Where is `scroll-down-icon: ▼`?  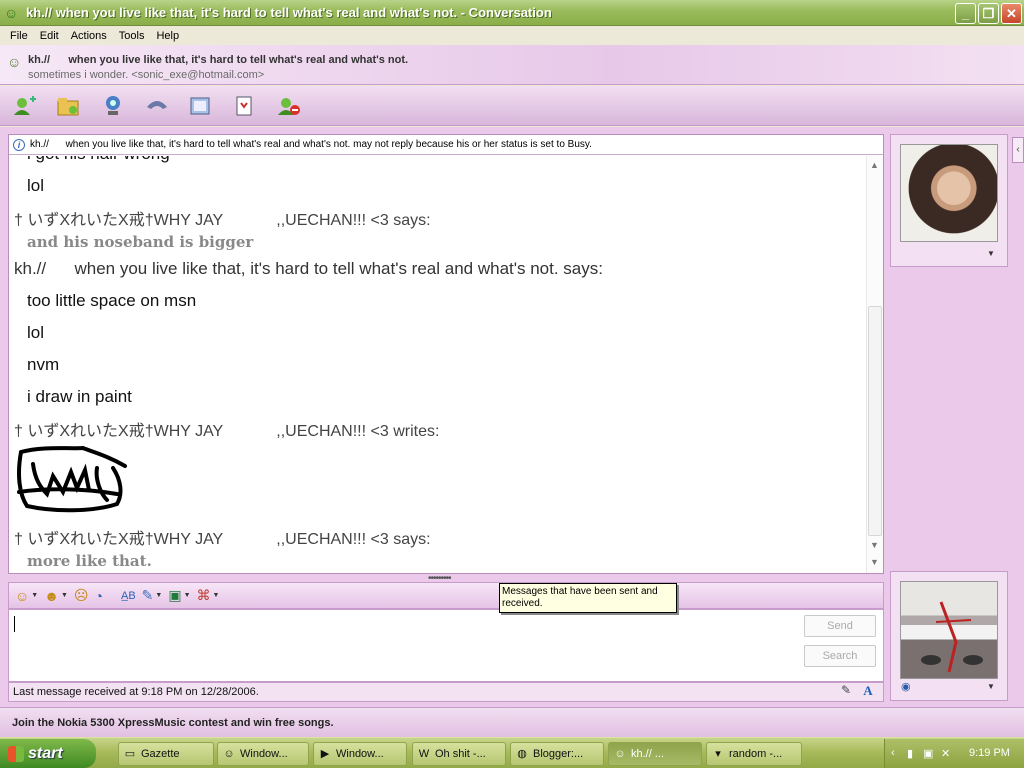
scroll-down-icon: ▼ is located at coordinates (874, 545).